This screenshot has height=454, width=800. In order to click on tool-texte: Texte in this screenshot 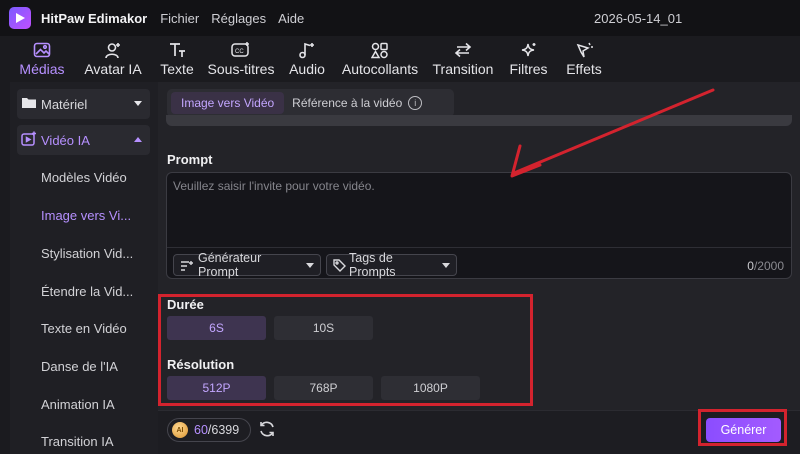, I will do `click(177, 59)`.